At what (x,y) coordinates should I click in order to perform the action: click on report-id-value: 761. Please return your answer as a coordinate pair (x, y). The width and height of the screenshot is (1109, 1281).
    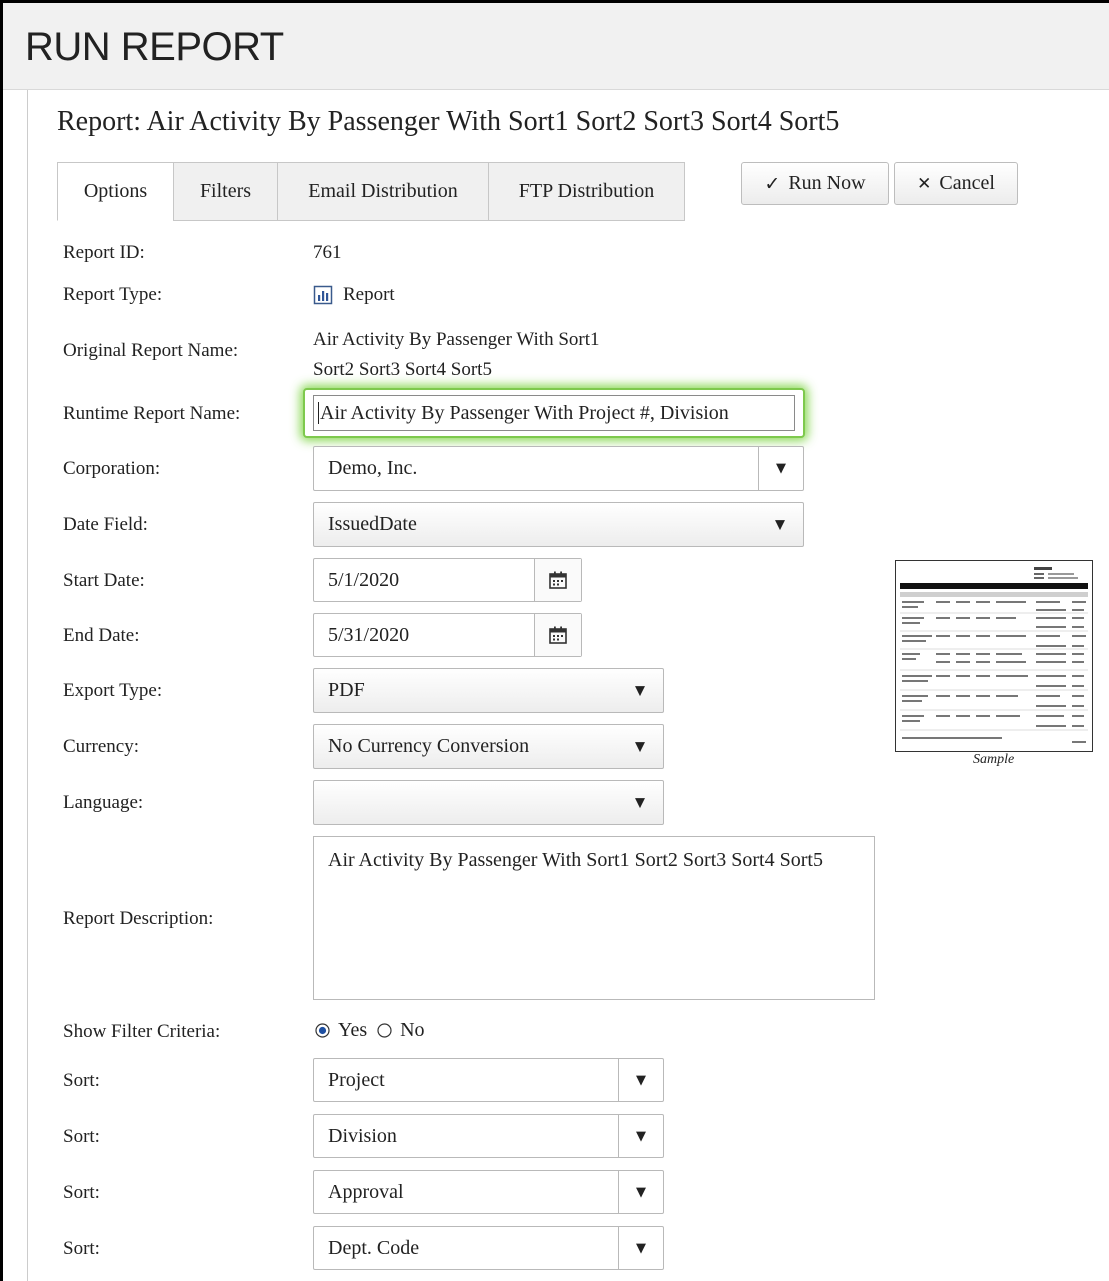
    Looking at the image, I should click on (327, 252).